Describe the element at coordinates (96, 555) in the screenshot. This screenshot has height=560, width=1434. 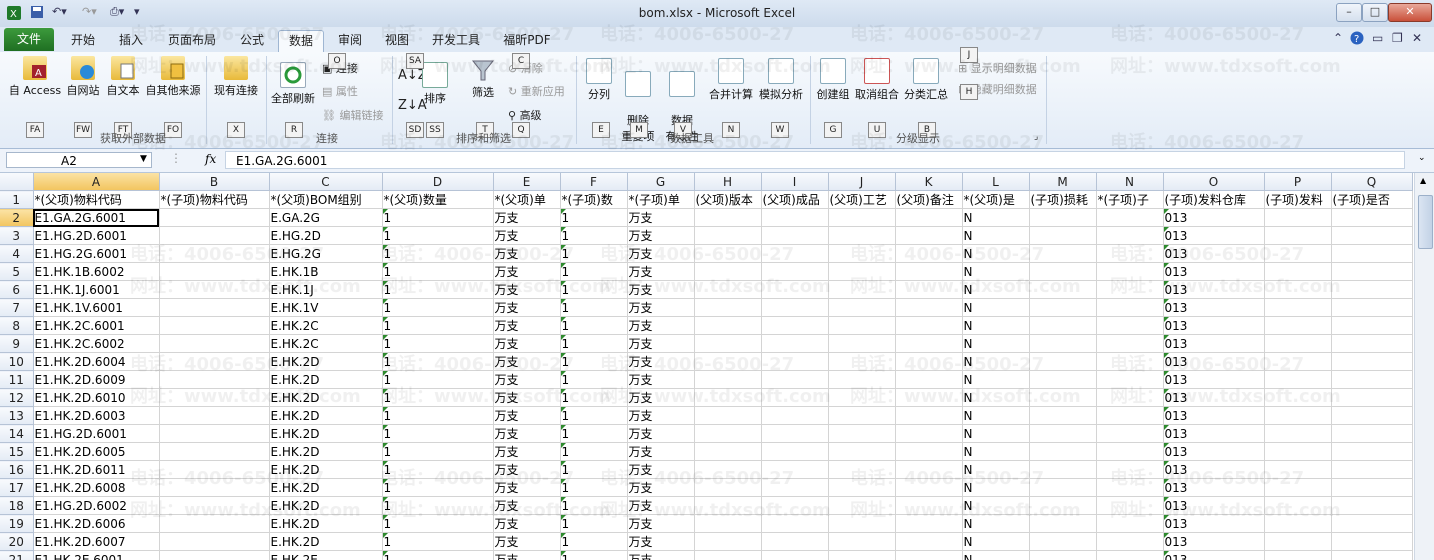
I see `cell: E1.HK.2E.6001` at that location.